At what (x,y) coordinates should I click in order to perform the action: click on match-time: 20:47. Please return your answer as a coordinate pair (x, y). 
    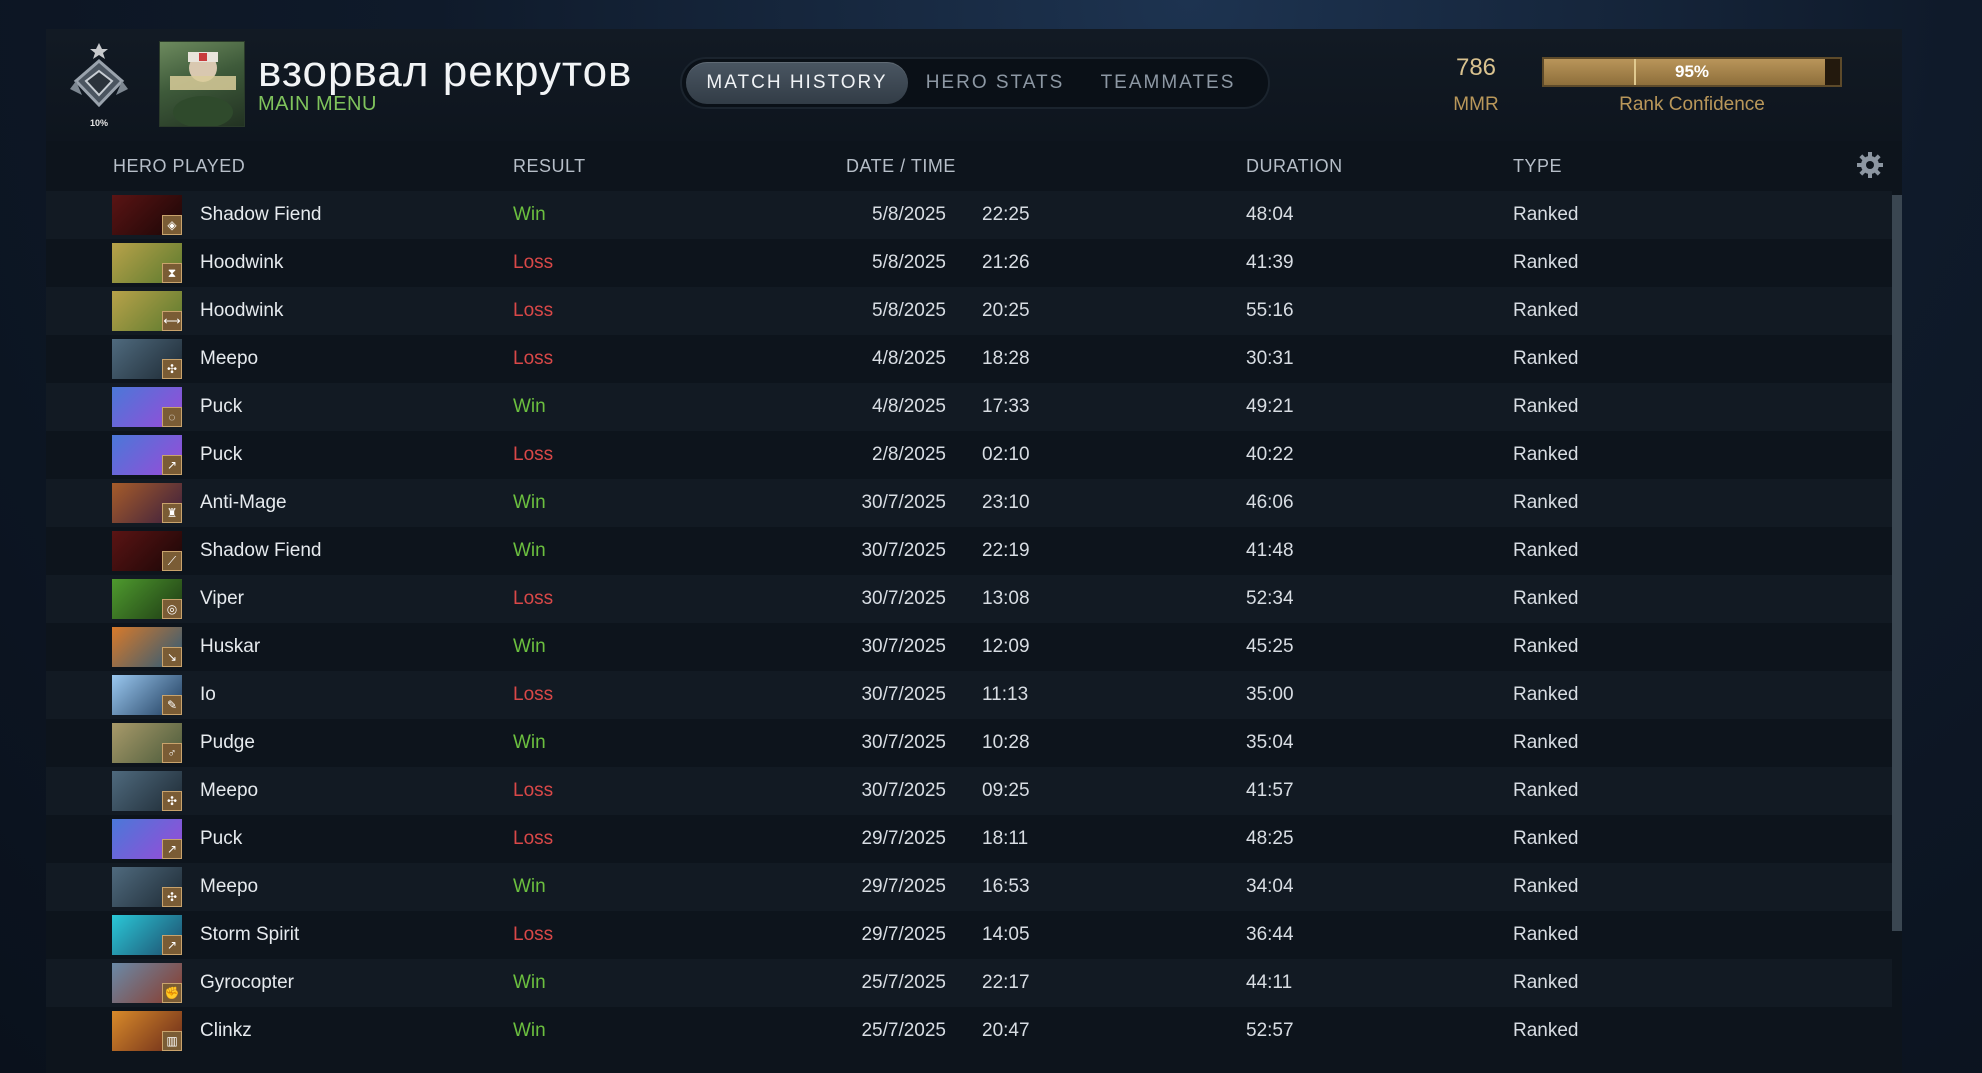
    Looking at the image, I should click on (1006, 1030).